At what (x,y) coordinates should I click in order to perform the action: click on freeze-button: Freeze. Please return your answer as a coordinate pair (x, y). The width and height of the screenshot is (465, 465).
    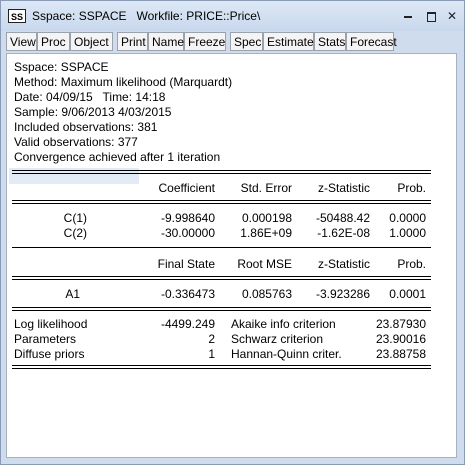
    Looking at the image, I should click on (205, 41).